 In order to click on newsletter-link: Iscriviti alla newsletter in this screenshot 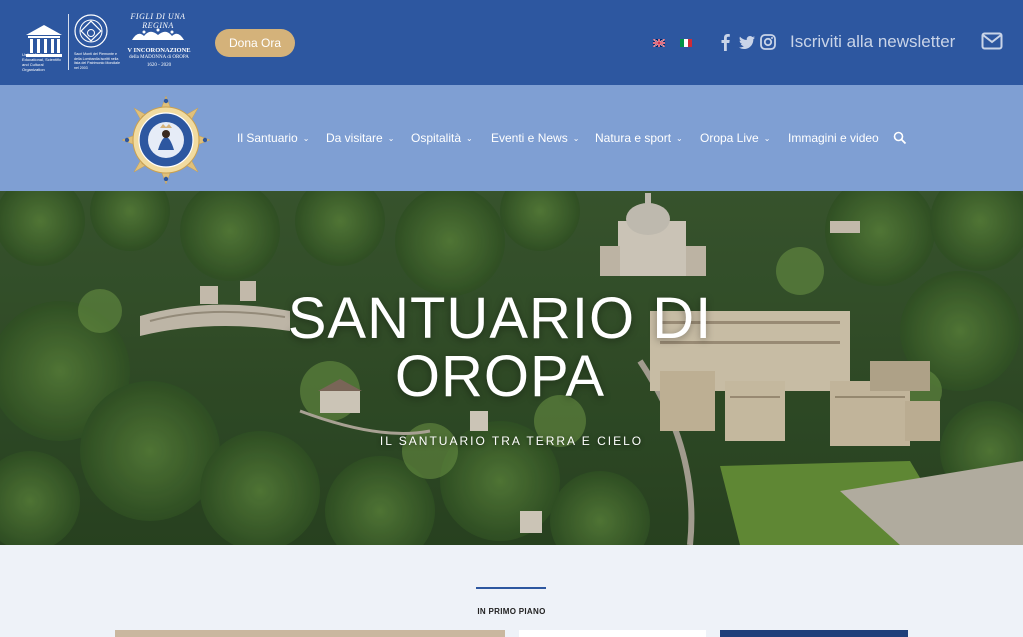, I will do `click(872, 42)`.